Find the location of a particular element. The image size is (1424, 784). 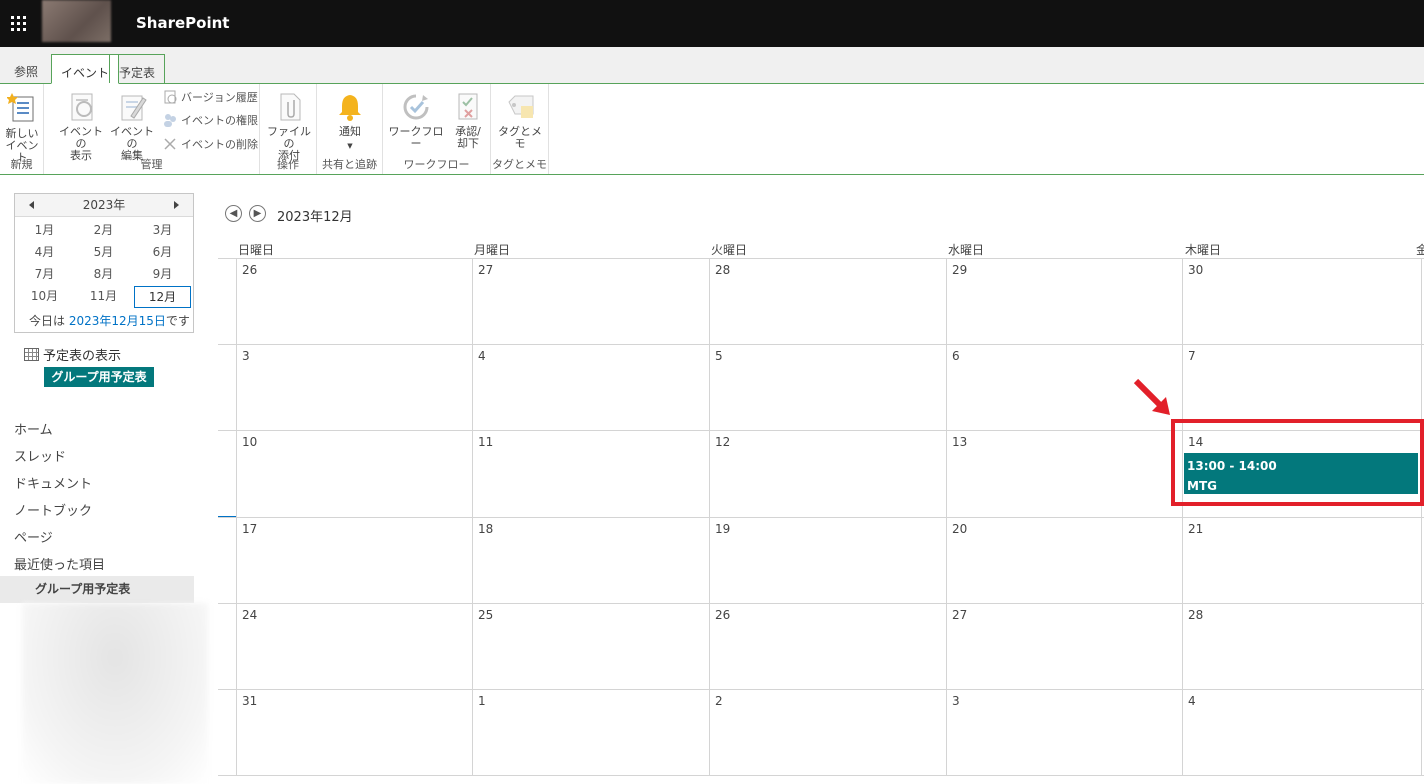

delete-event-button: イベントの削除 is located at coordinates (210, 144).